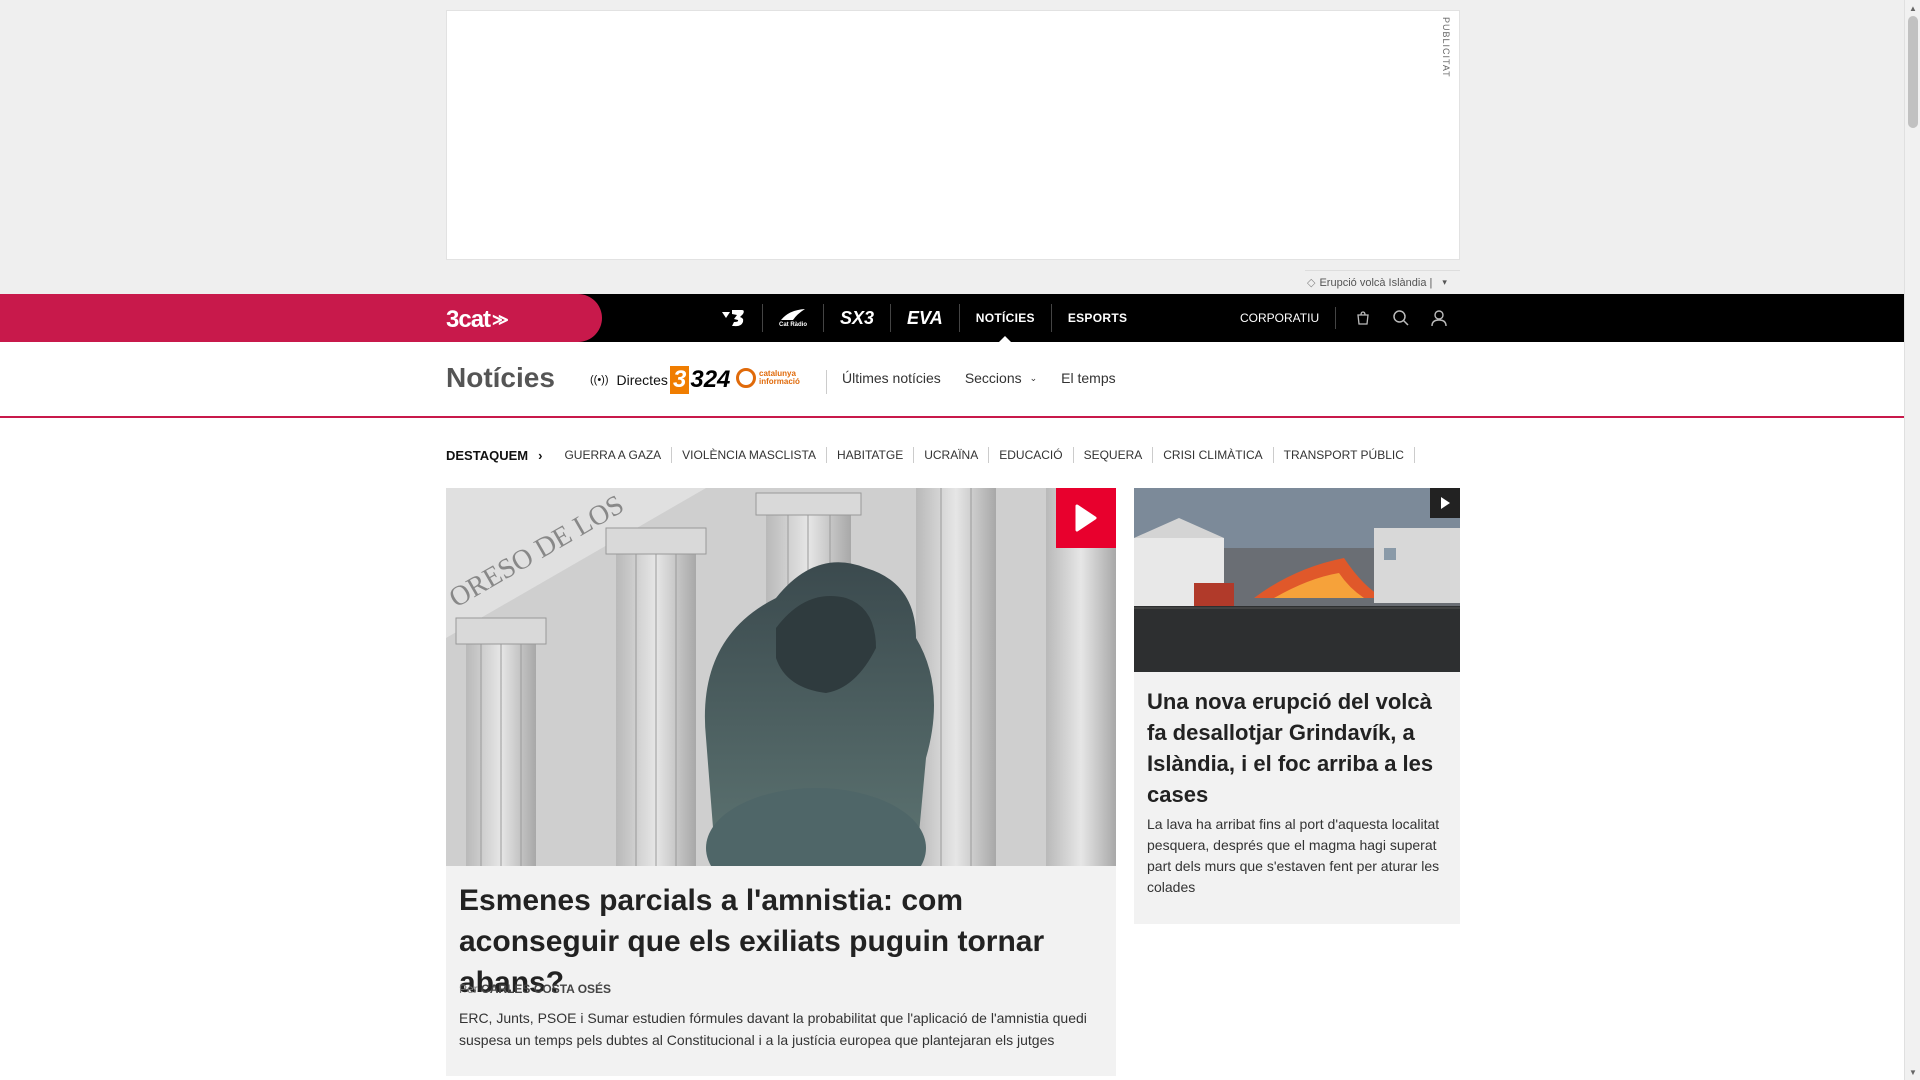 The height and width of the screenshot is (1080, 1920). Describe the element at coordinates (1344, 455) in the screenshot. I see `highlight-tag: TRANSPORT PÚBLIC` at that location.